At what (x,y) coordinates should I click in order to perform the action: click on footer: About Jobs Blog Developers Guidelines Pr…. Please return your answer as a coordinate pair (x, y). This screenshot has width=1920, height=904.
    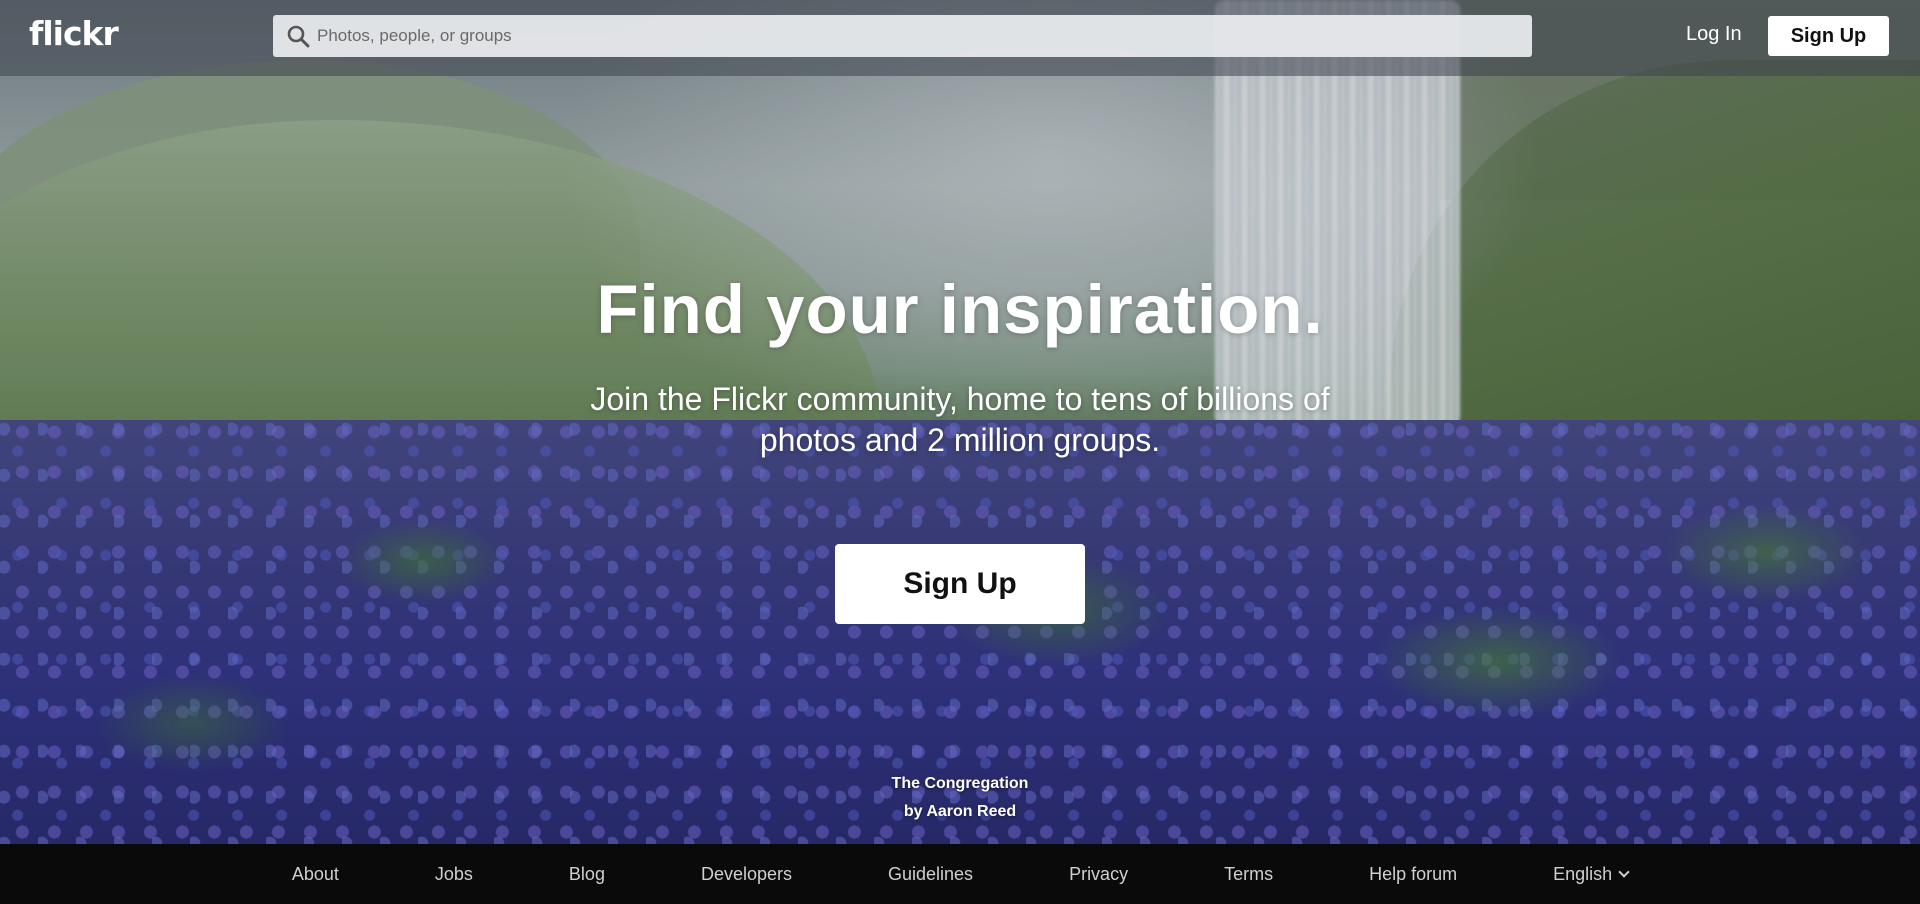
    Looking at the image, I should click on (960, 874).